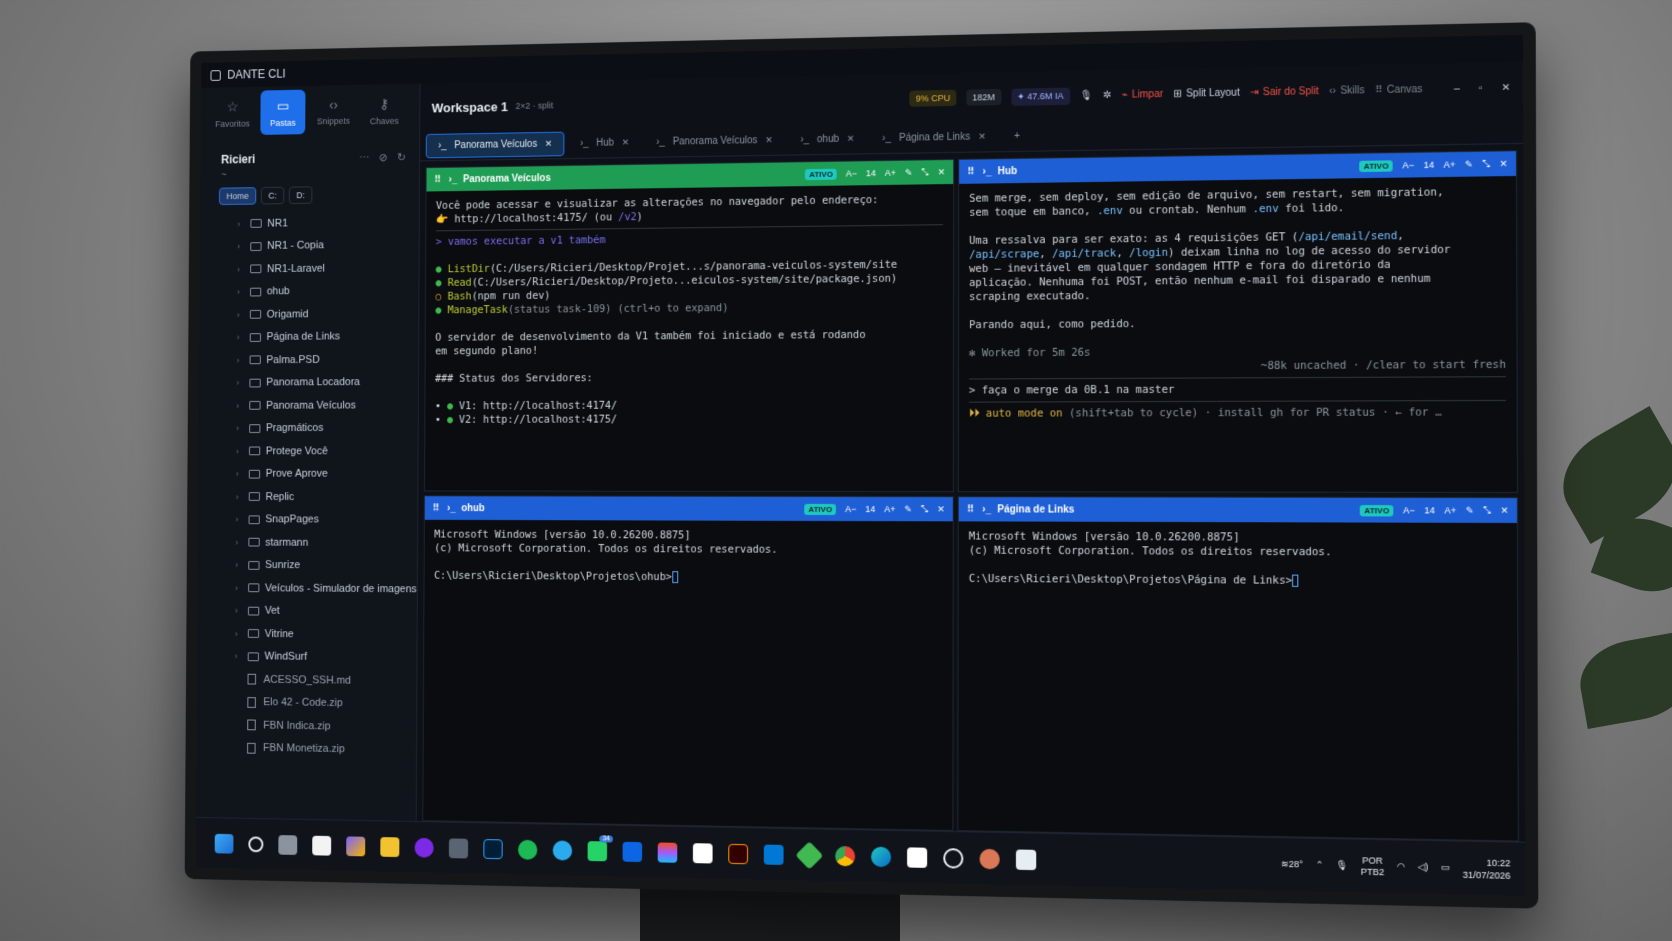 This screenshot has height=941, width=1672. What do you see at coordinates (326, 519) in the screenshot?
I see `folder-item: › SnapPages` at bounding box center [326, 519].